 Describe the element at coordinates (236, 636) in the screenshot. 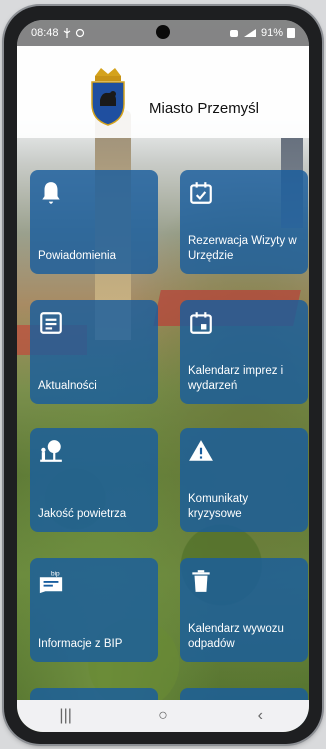

I see `tile-label: Kalendarz wywozu odpadów` at that location.